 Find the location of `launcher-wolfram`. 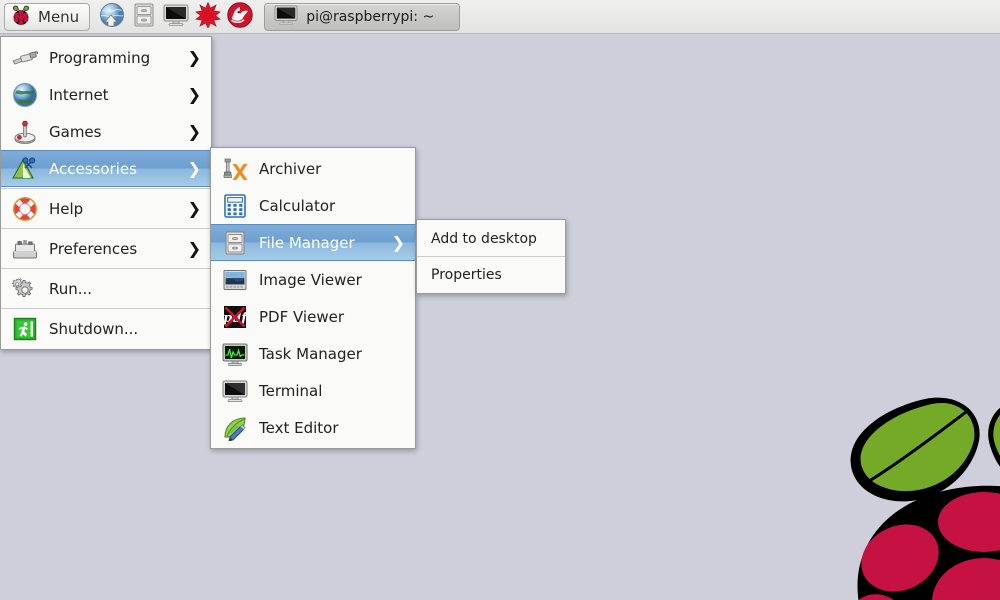

launcher-wolfram is located at coordinates (240, 16).